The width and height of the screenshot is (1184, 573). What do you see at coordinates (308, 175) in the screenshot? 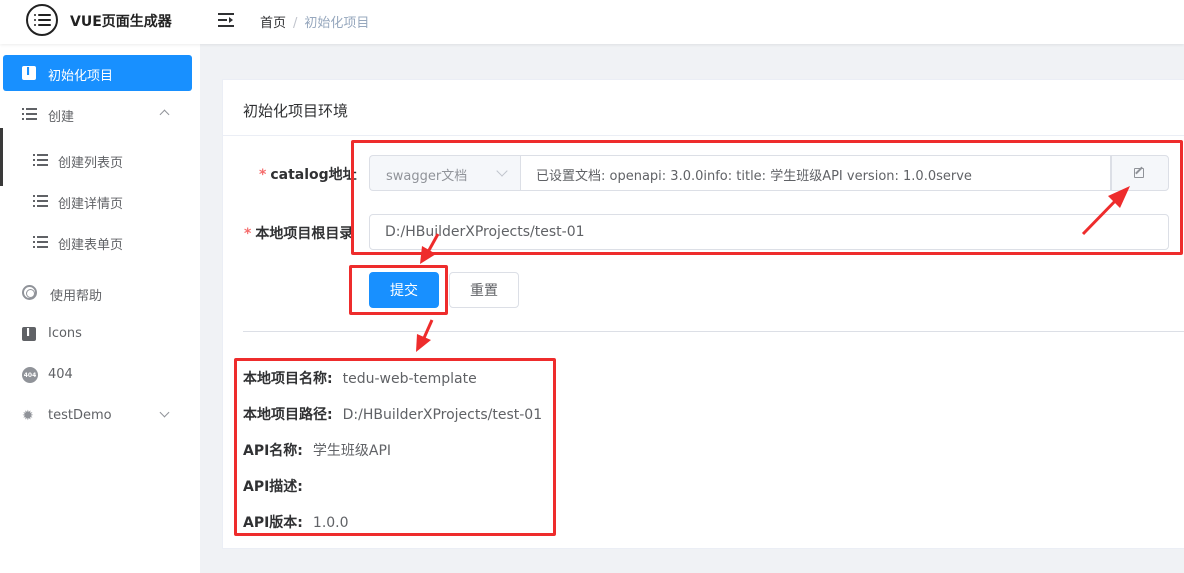
I see `catalog-label: * catalog地址` at bounding box center [308, 175].